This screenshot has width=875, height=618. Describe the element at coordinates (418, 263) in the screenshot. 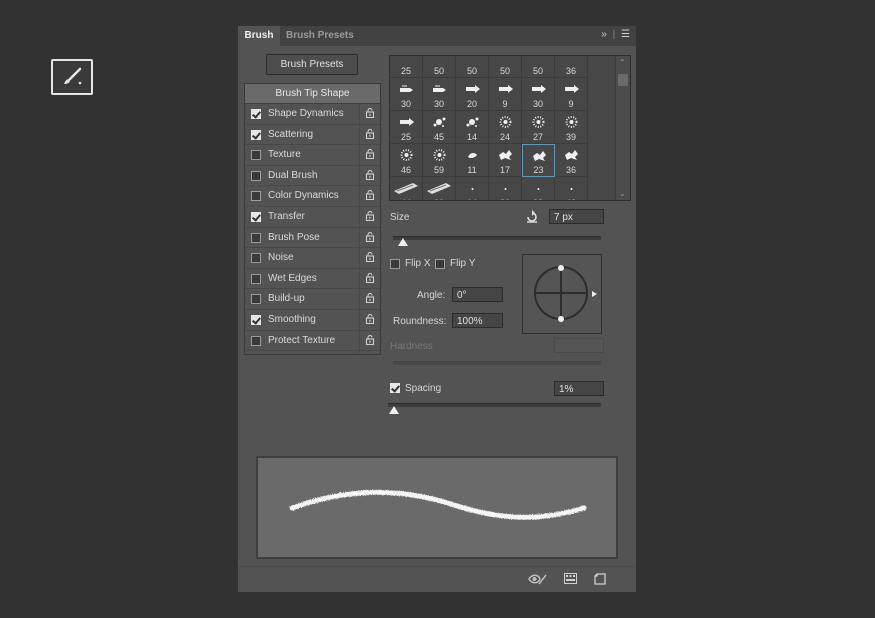

I see `flip-x-label: Flip X` at that location.